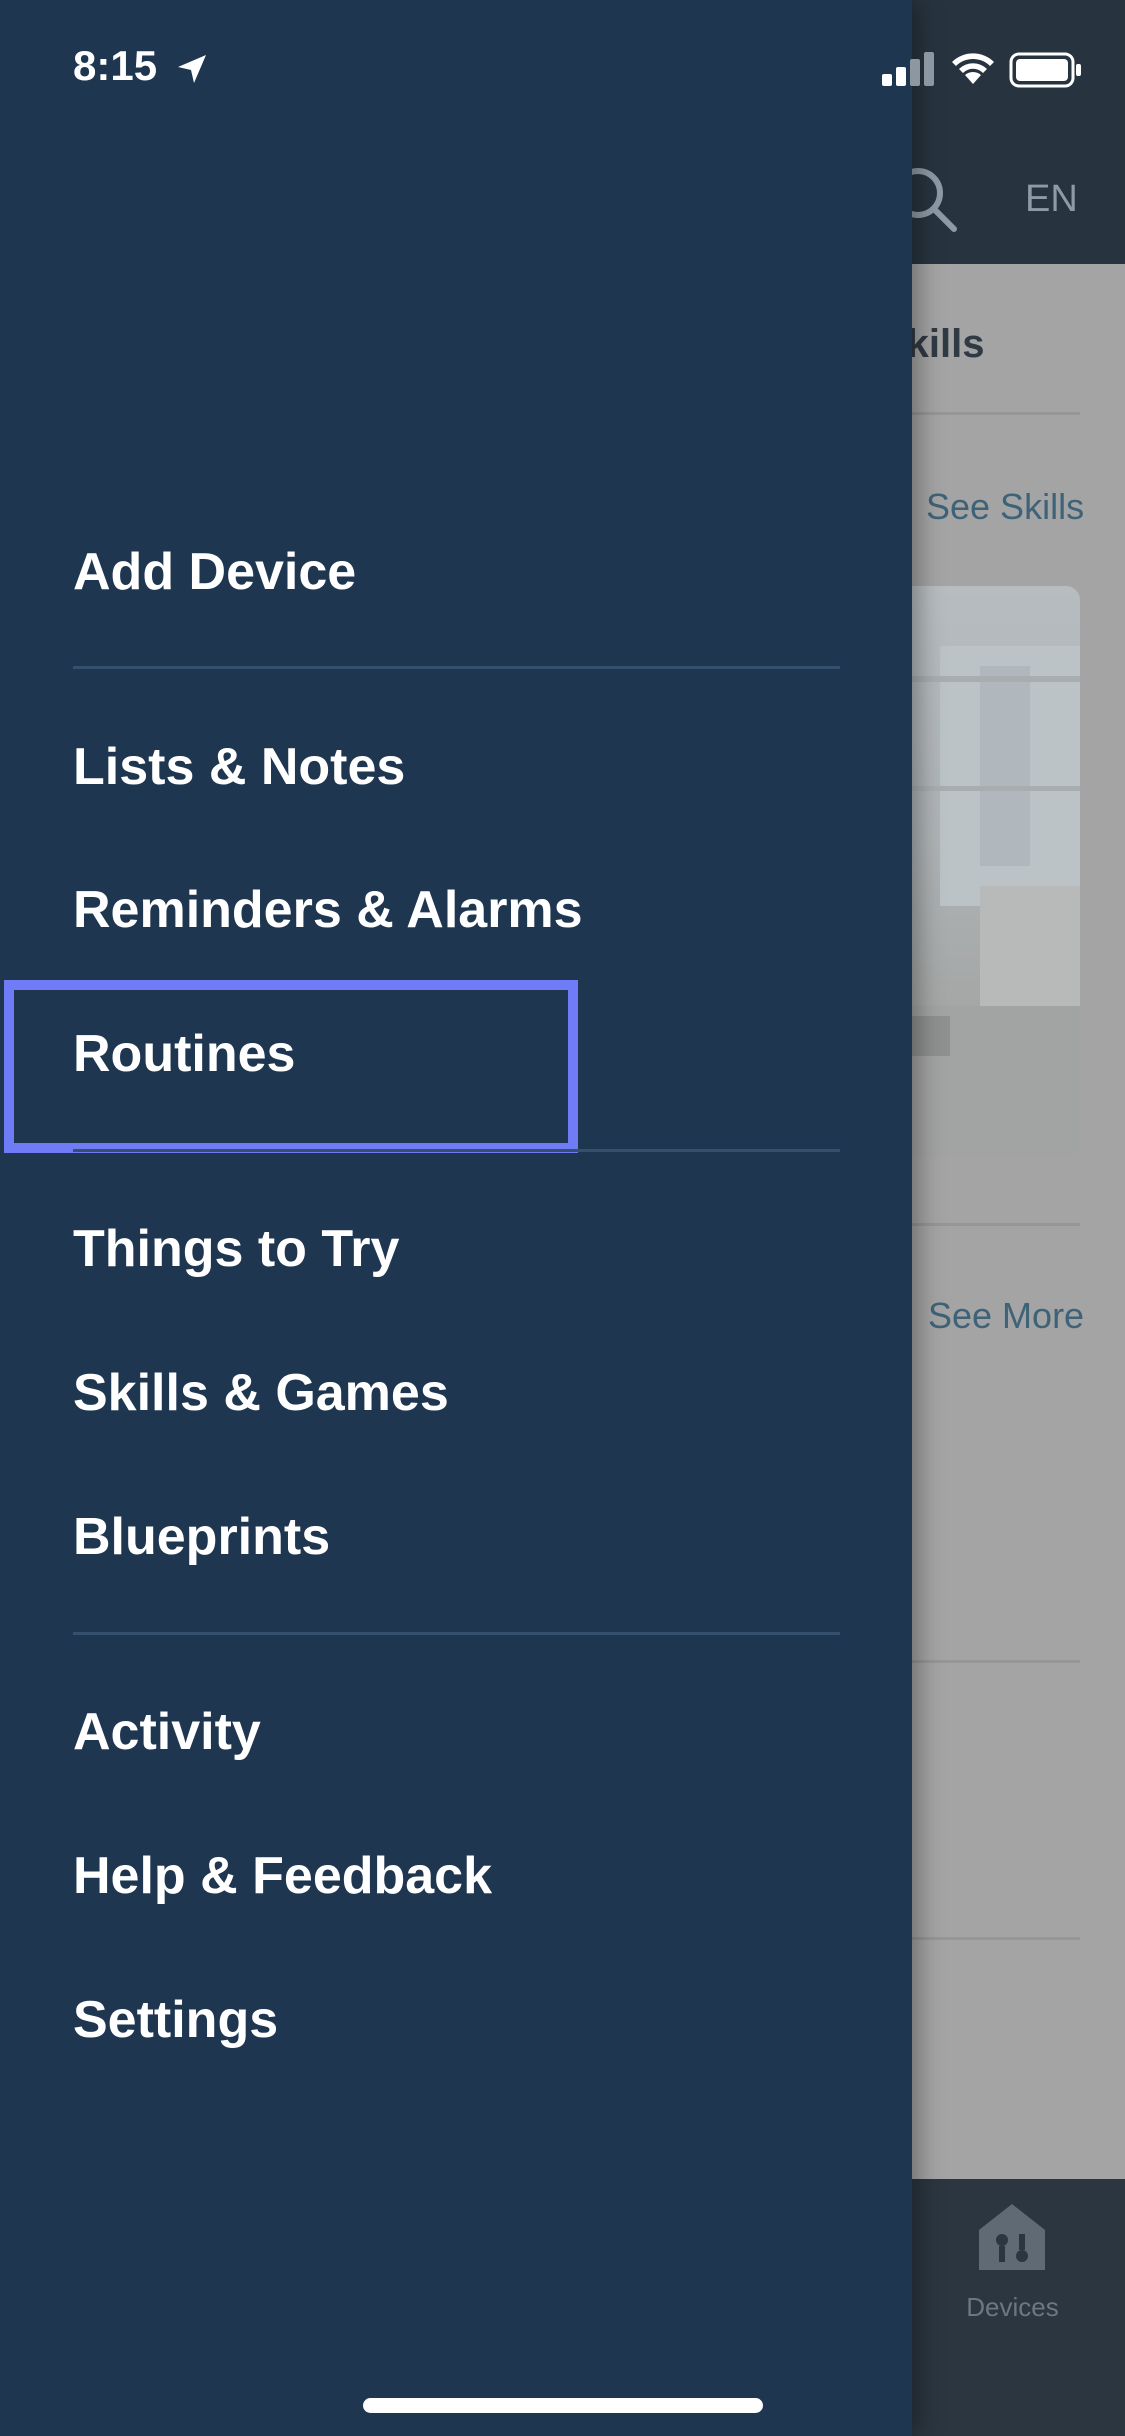  I want to click on menu-item-things-to-try: Things to Try, so click(236, 1249).